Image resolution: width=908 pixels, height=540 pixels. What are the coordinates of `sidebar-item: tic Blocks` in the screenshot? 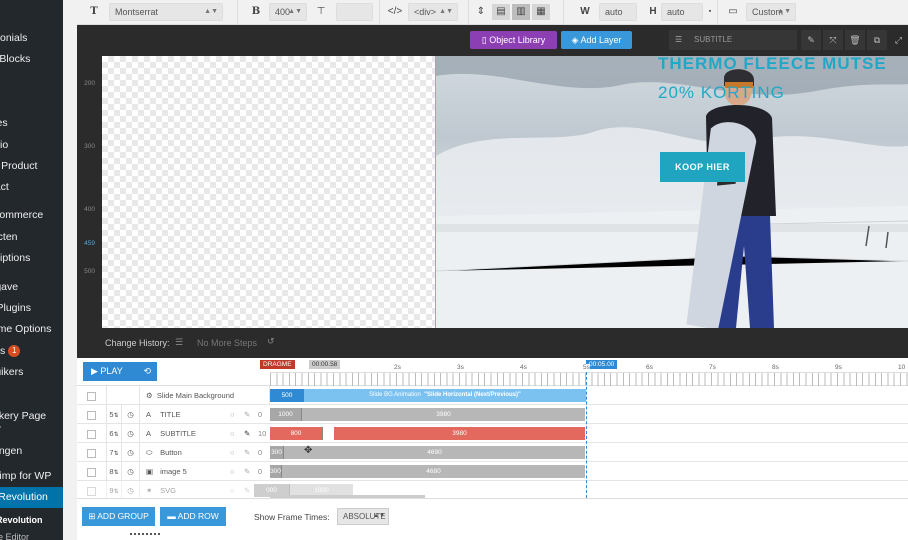 It's located at (15, 59).